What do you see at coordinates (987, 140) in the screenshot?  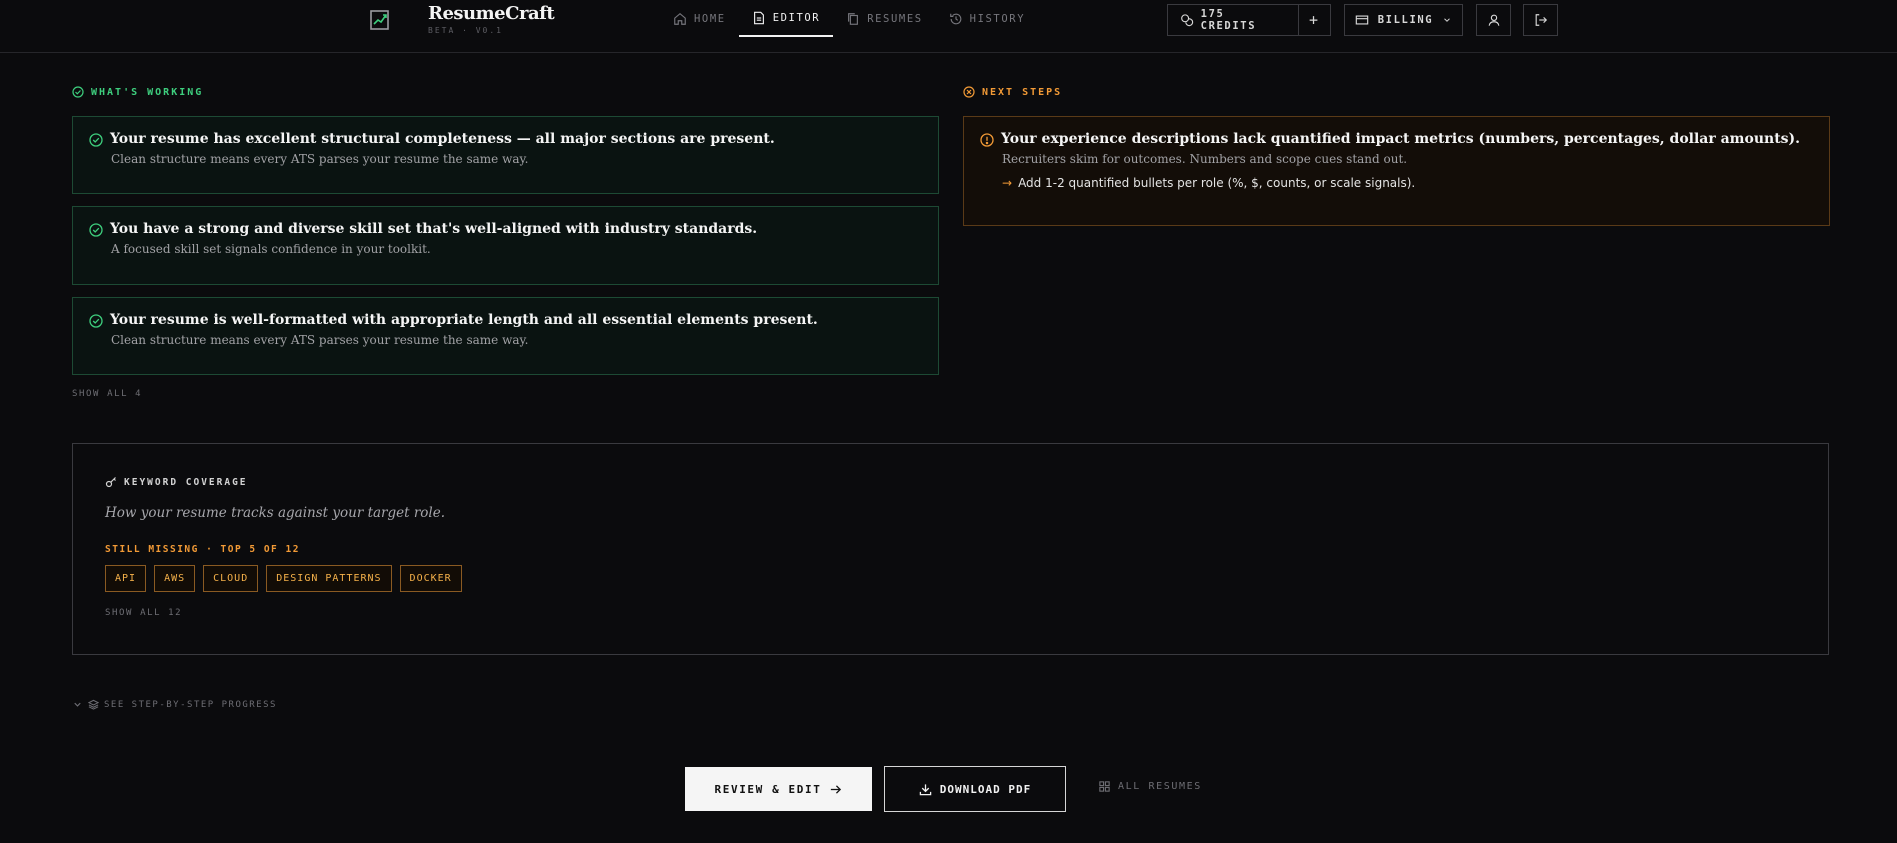 I see `alert-circle-icon` at bounding box center [987, 140].